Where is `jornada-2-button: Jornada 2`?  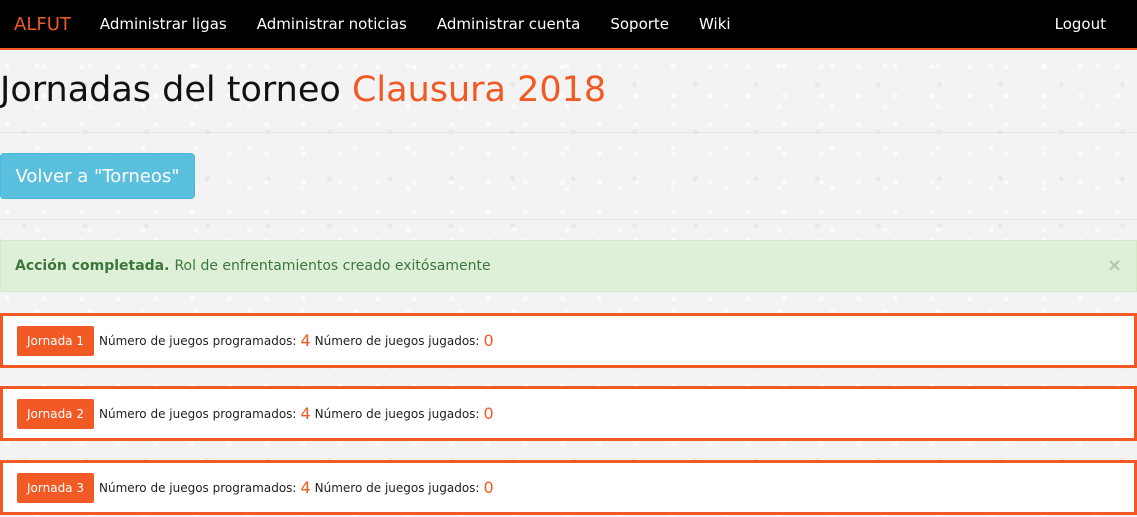 jornada-2-button: Jornada 2 is located at coordinates (55, 413).